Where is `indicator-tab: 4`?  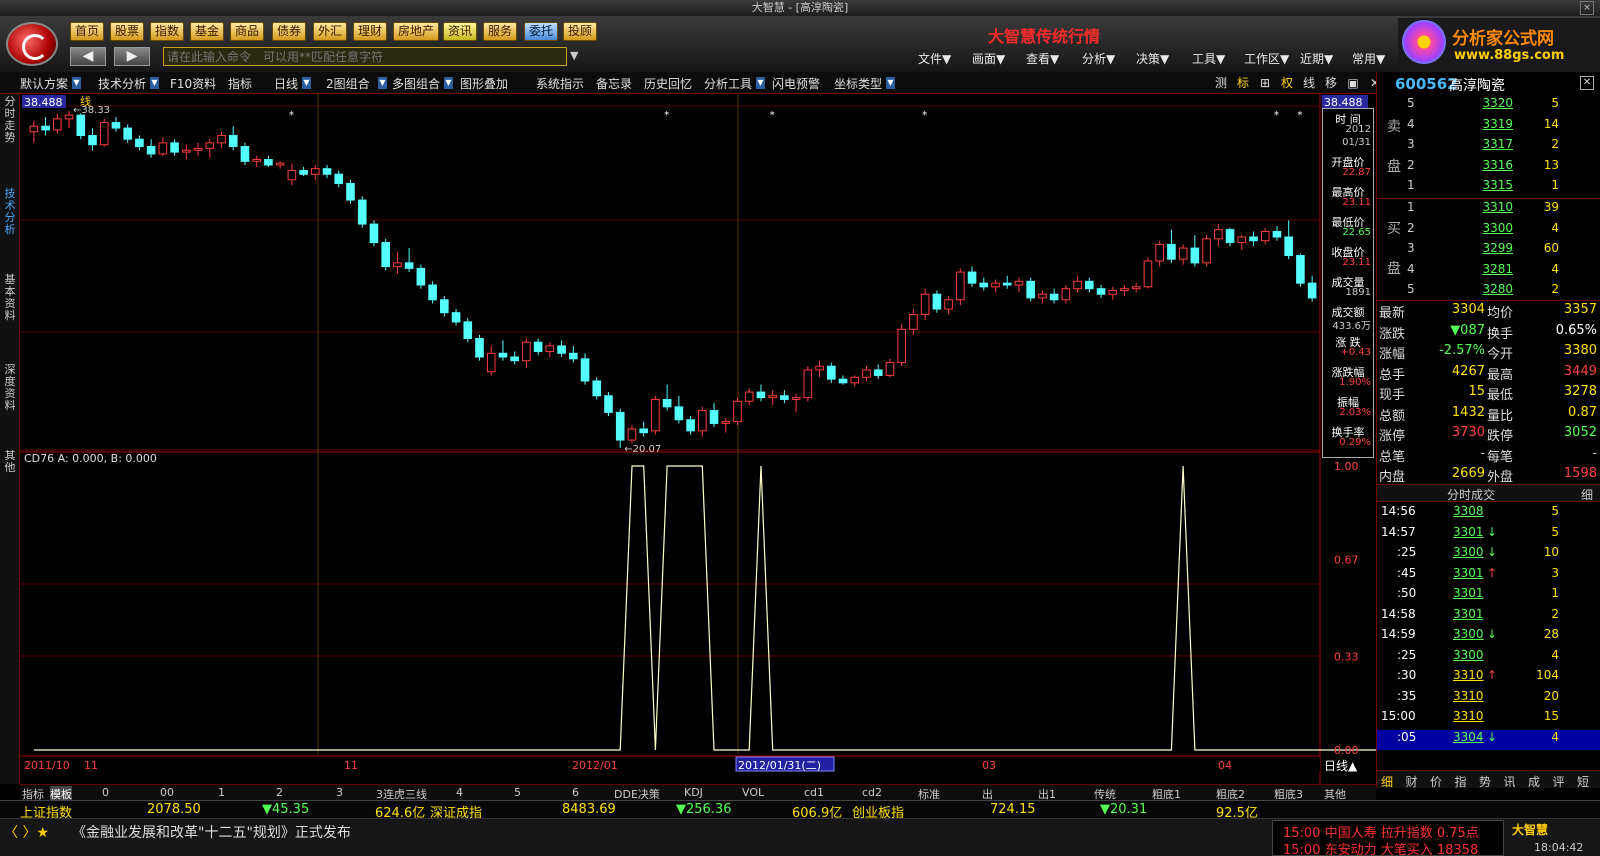
indicator-tab: 4 is located at coordinates (459, 792).